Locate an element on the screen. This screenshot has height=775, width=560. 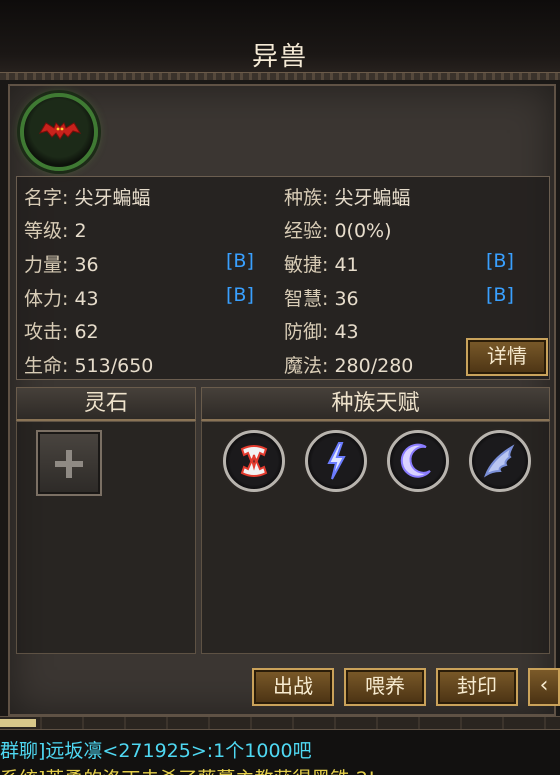
page-title: 异兽 is located at coordinates (279, 57).